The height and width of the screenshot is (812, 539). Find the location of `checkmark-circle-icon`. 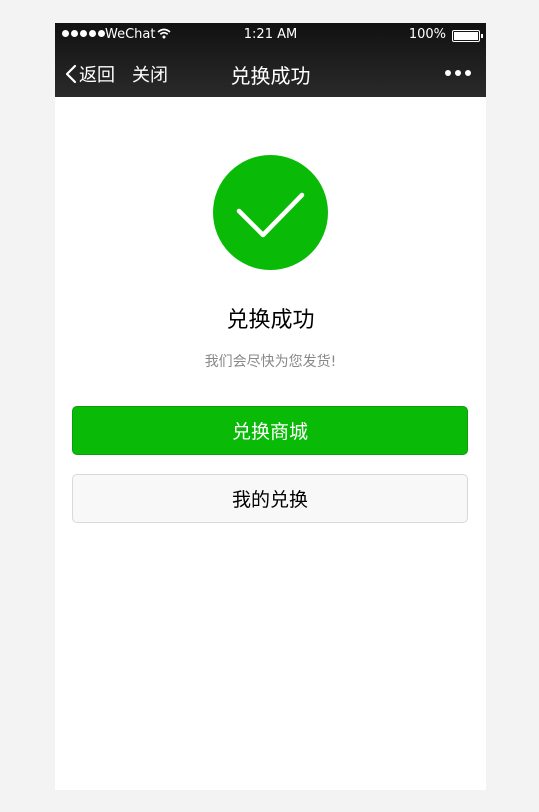

checkmark-circle-icon is located at coordinates (270, 212).